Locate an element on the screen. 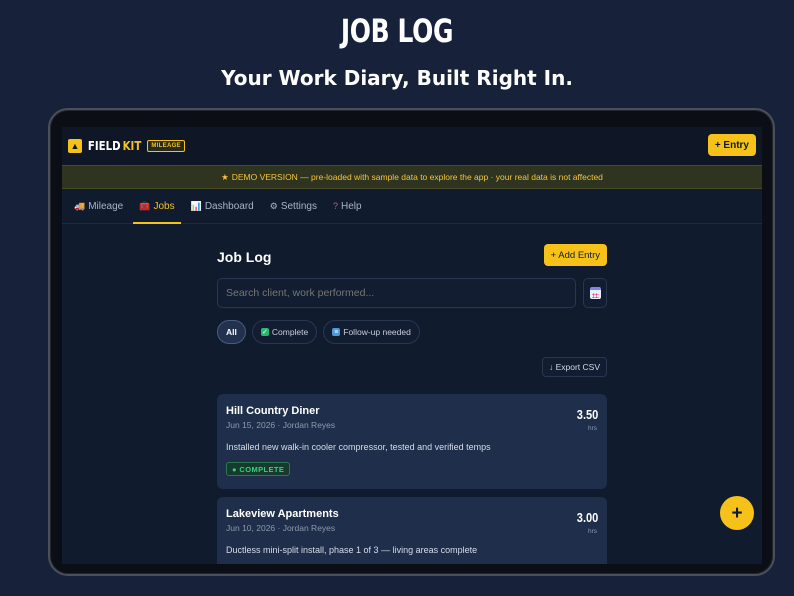 This screenshot has height=596, width=794. tab-label: Jobs is located at coordinates (164, 206).